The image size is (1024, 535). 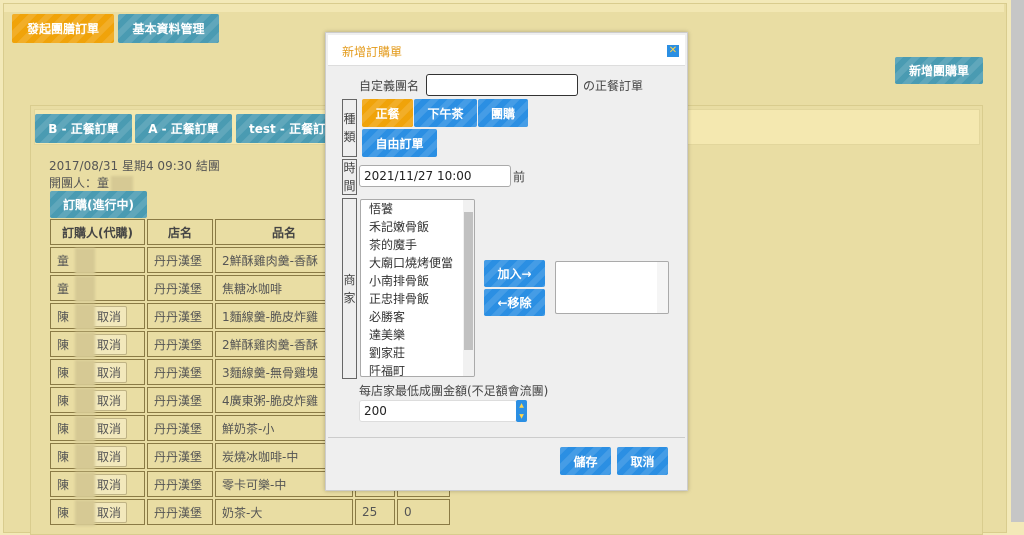 I want to click on store-option: 阡福町, so click(x=419, y=369).